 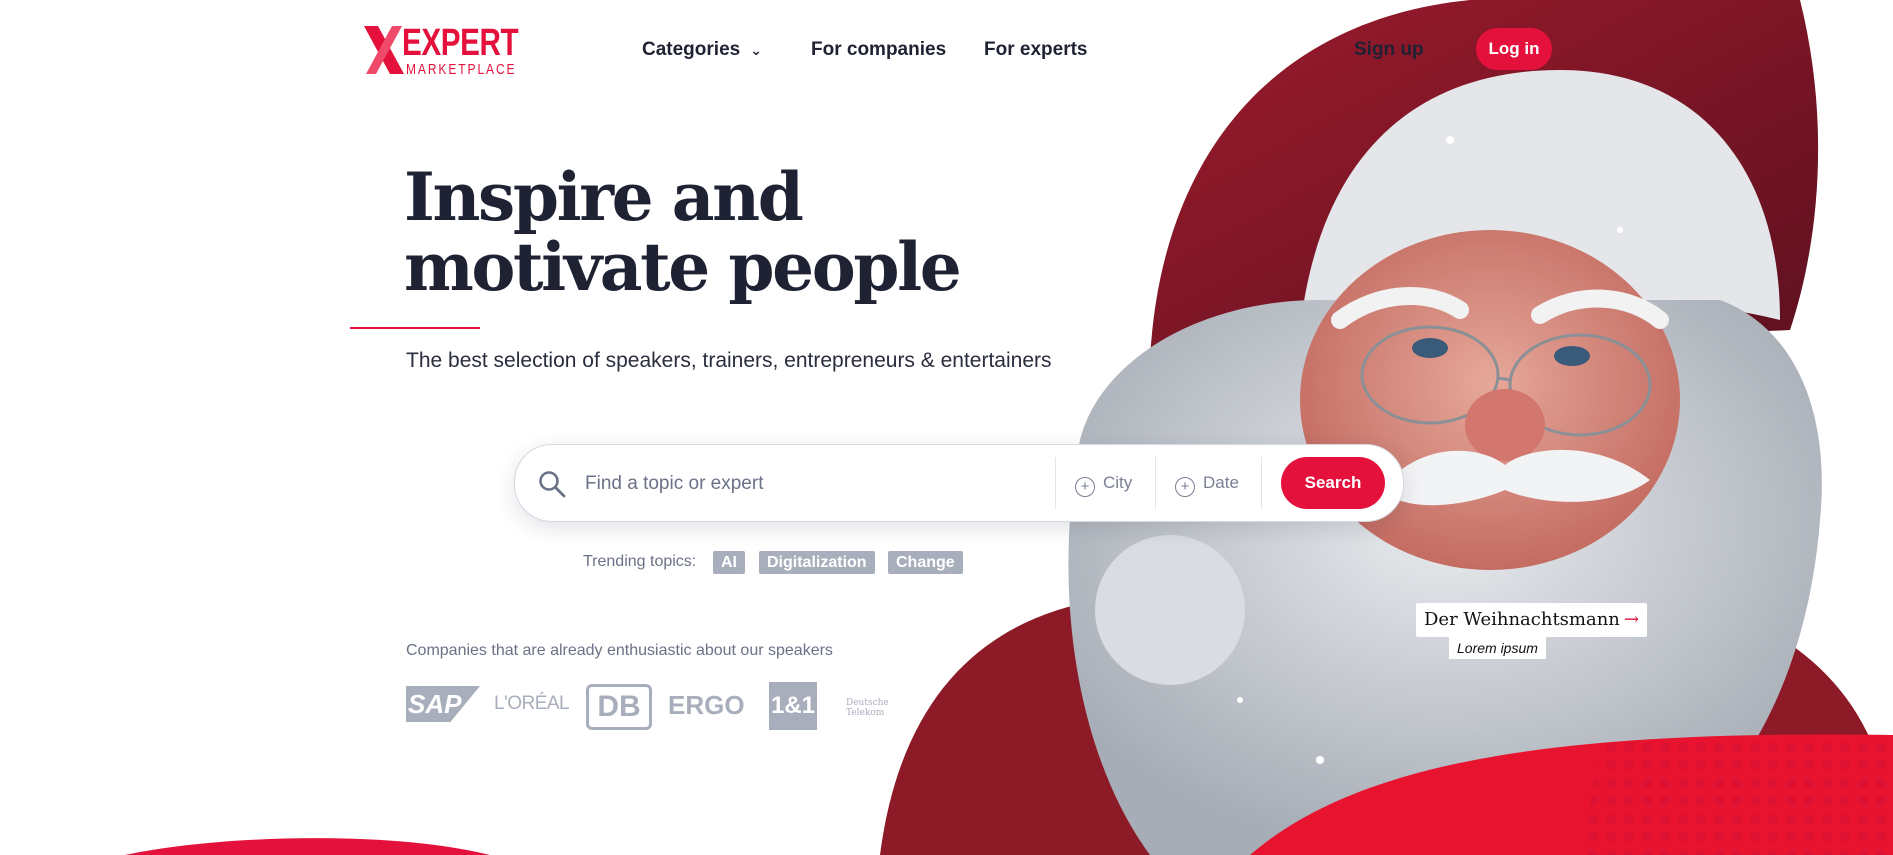 What do you see at coordinates (640, 561) in the screenshot?
I see `trending-label: Trending topics:` at bounding box center [640, 561].